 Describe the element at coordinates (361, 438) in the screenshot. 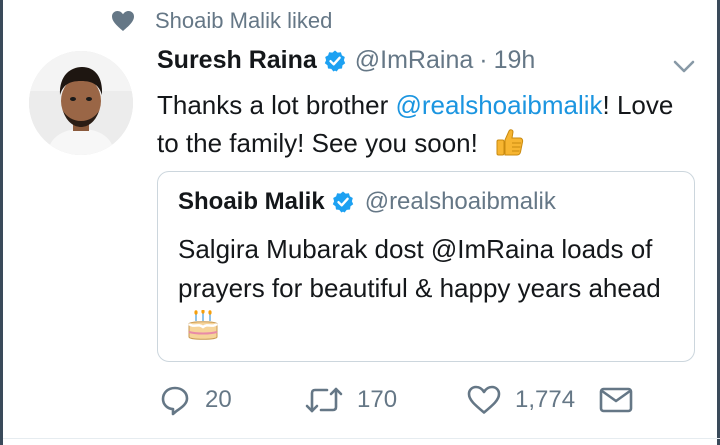

I see `divider` at that location.